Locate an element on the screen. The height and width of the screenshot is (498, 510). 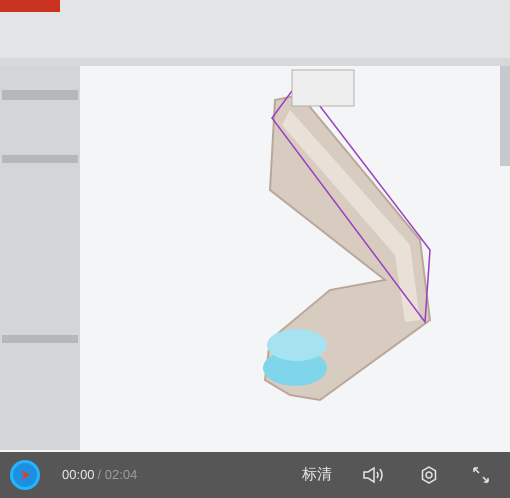
duration: / 02:04 is located at coordinates (118, 475).